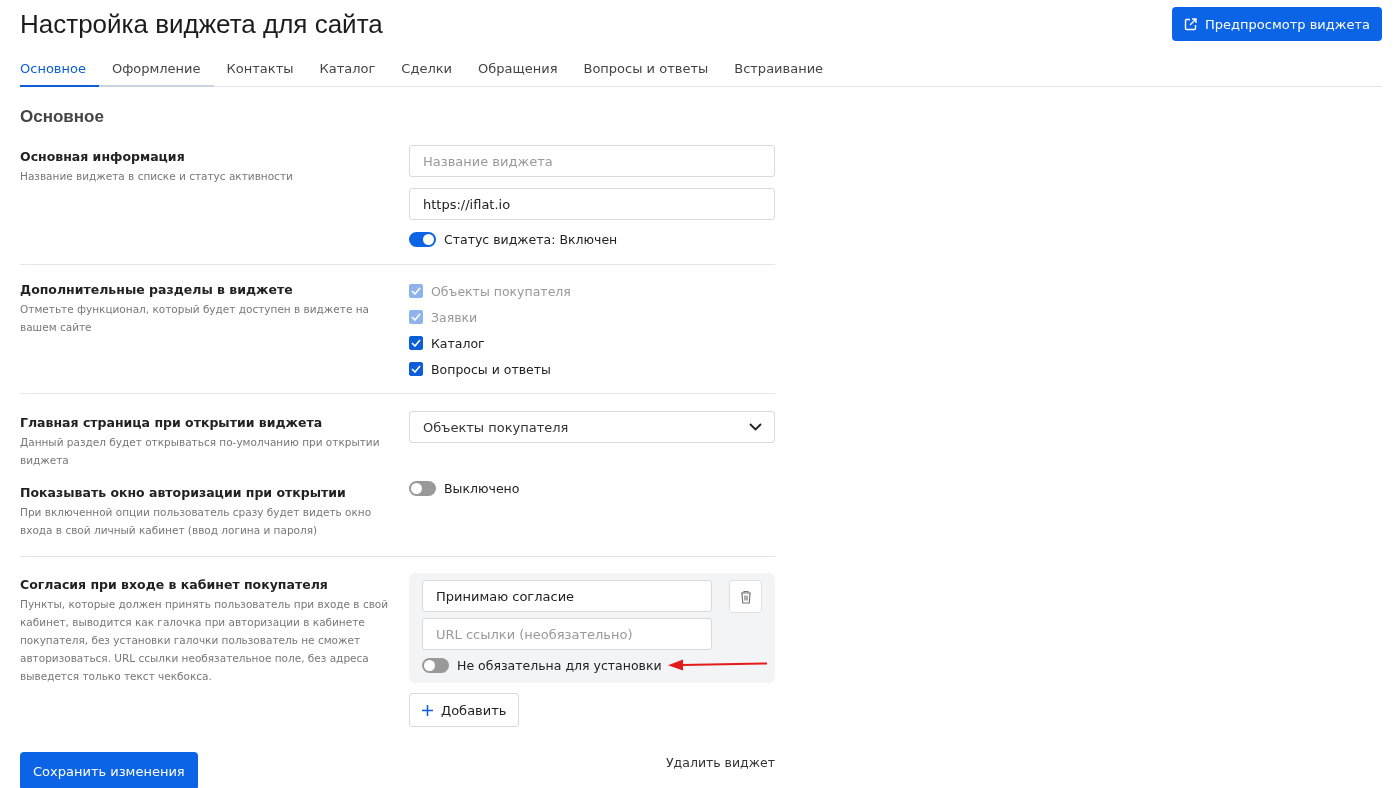  What do you see at coordinates (1191, 24) in the screenshot?
I see `external-link-icon` at bounding box center [1191, 24].